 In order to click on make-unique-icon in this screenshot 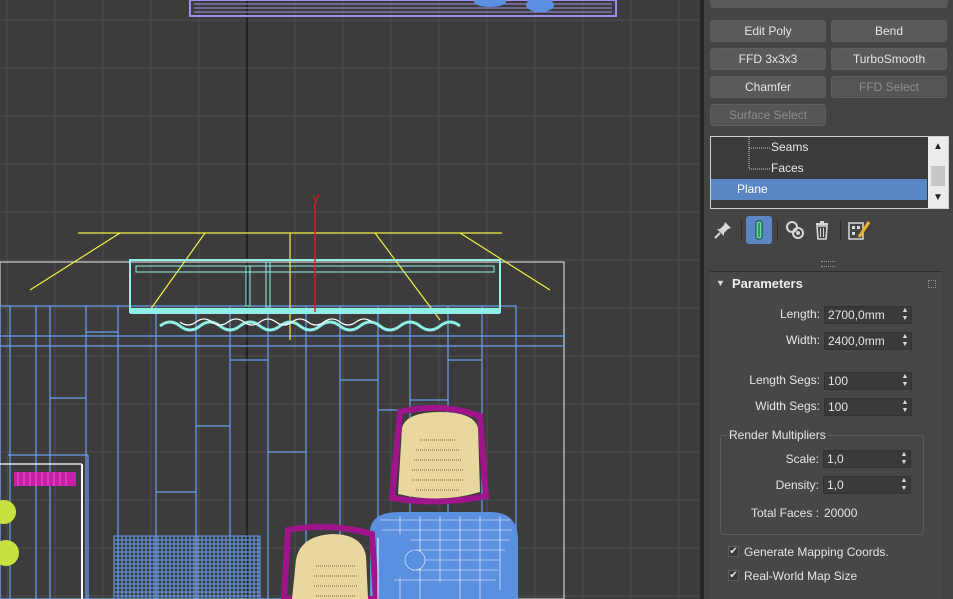, I will do `click(795, 230)`.